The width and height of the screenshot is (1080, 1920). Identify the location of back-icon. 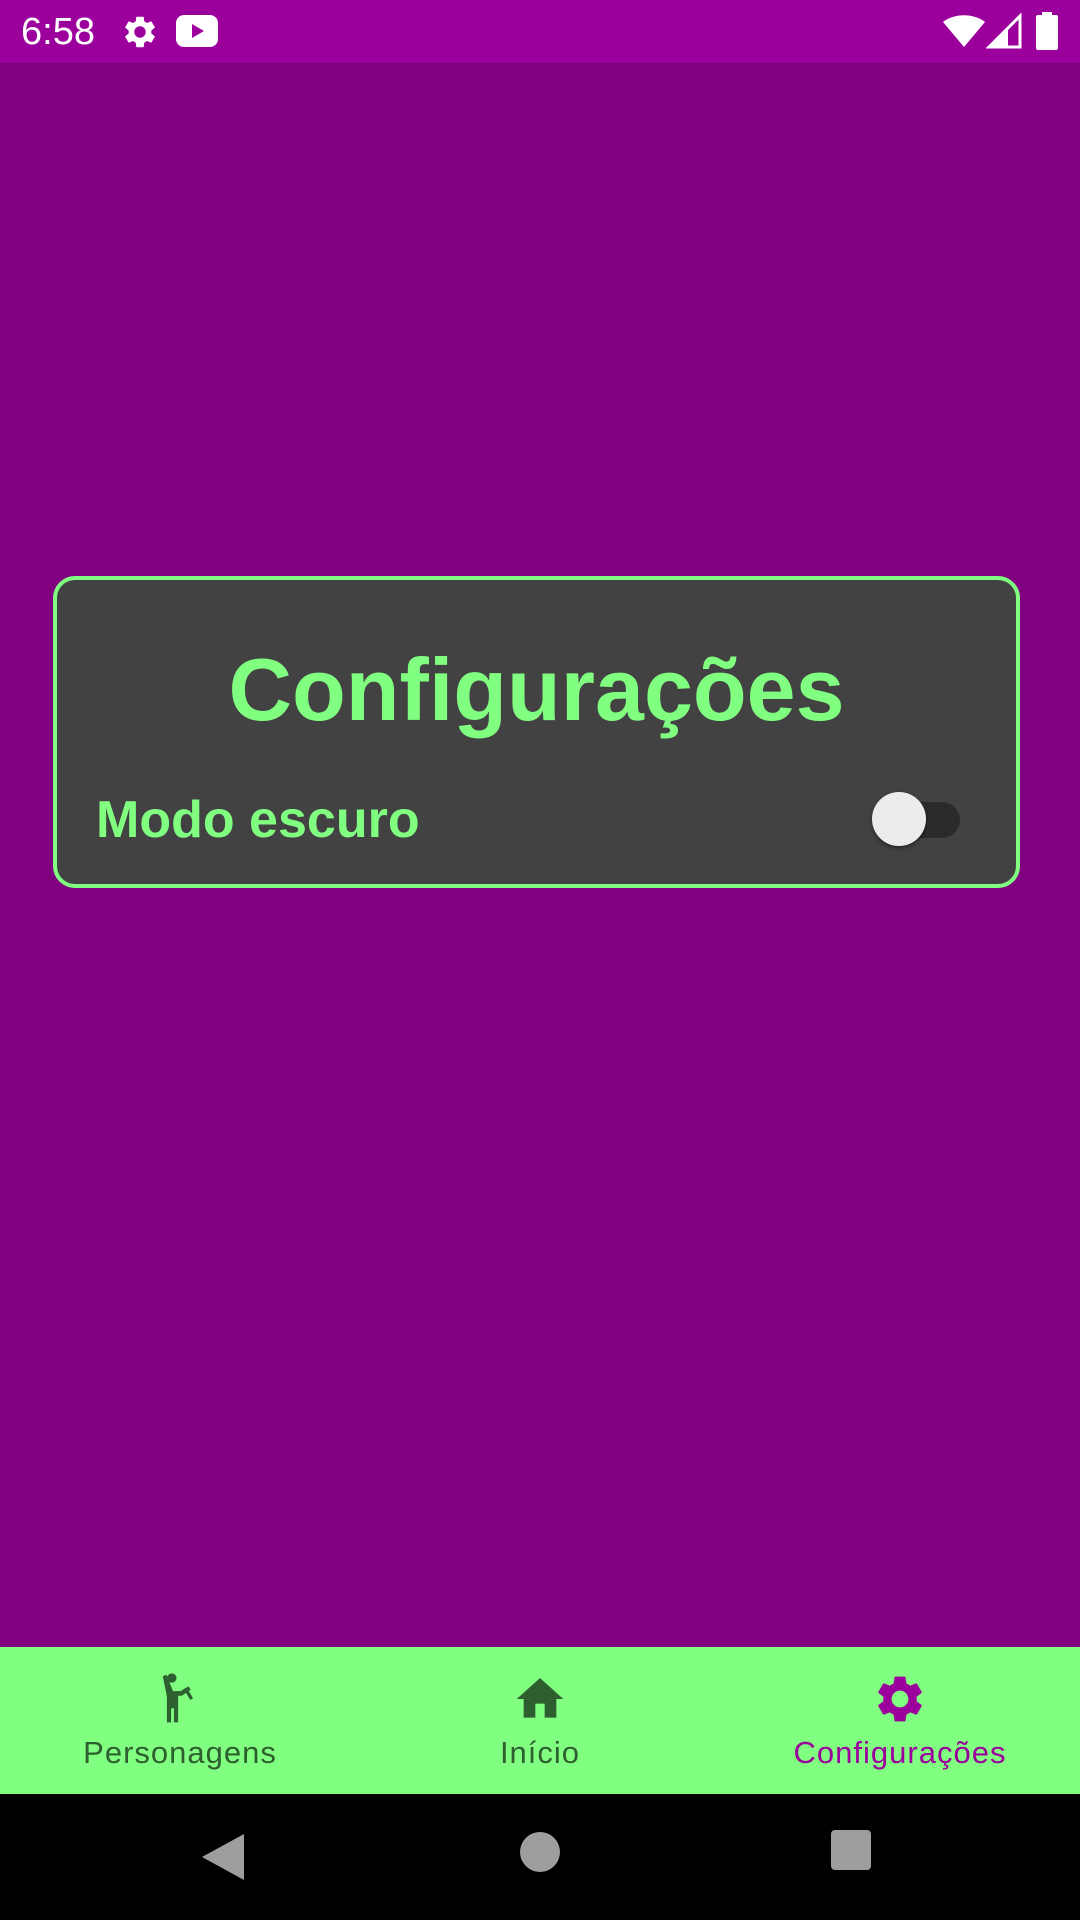
(223, 1857).